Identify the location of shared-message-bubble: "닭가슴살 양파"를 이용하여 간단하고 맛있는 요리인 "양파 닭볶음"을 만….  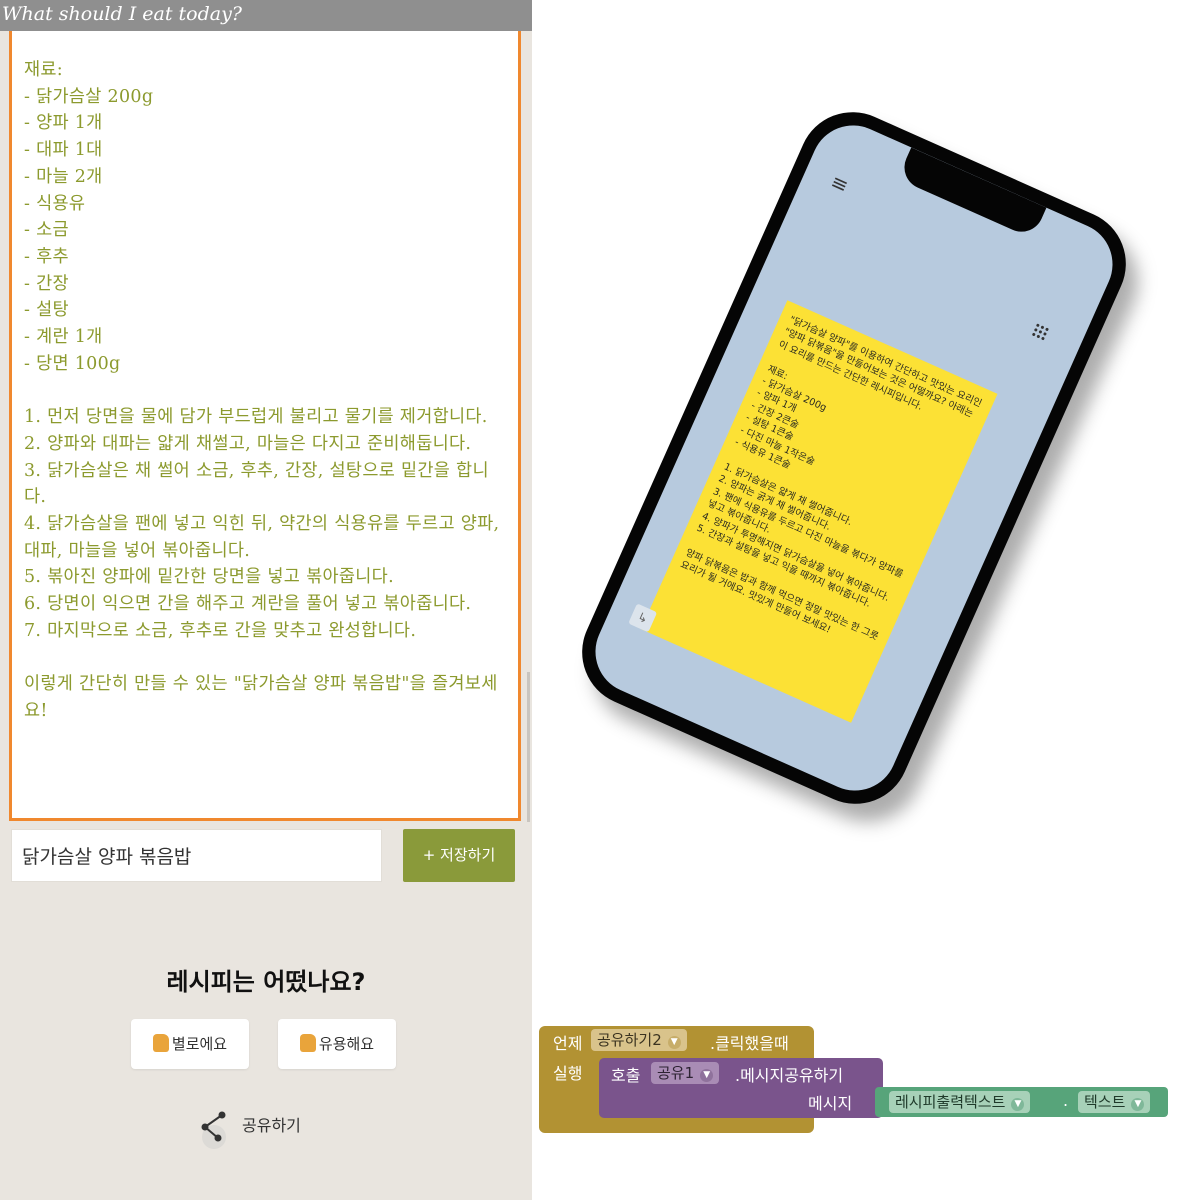
(819, 511).